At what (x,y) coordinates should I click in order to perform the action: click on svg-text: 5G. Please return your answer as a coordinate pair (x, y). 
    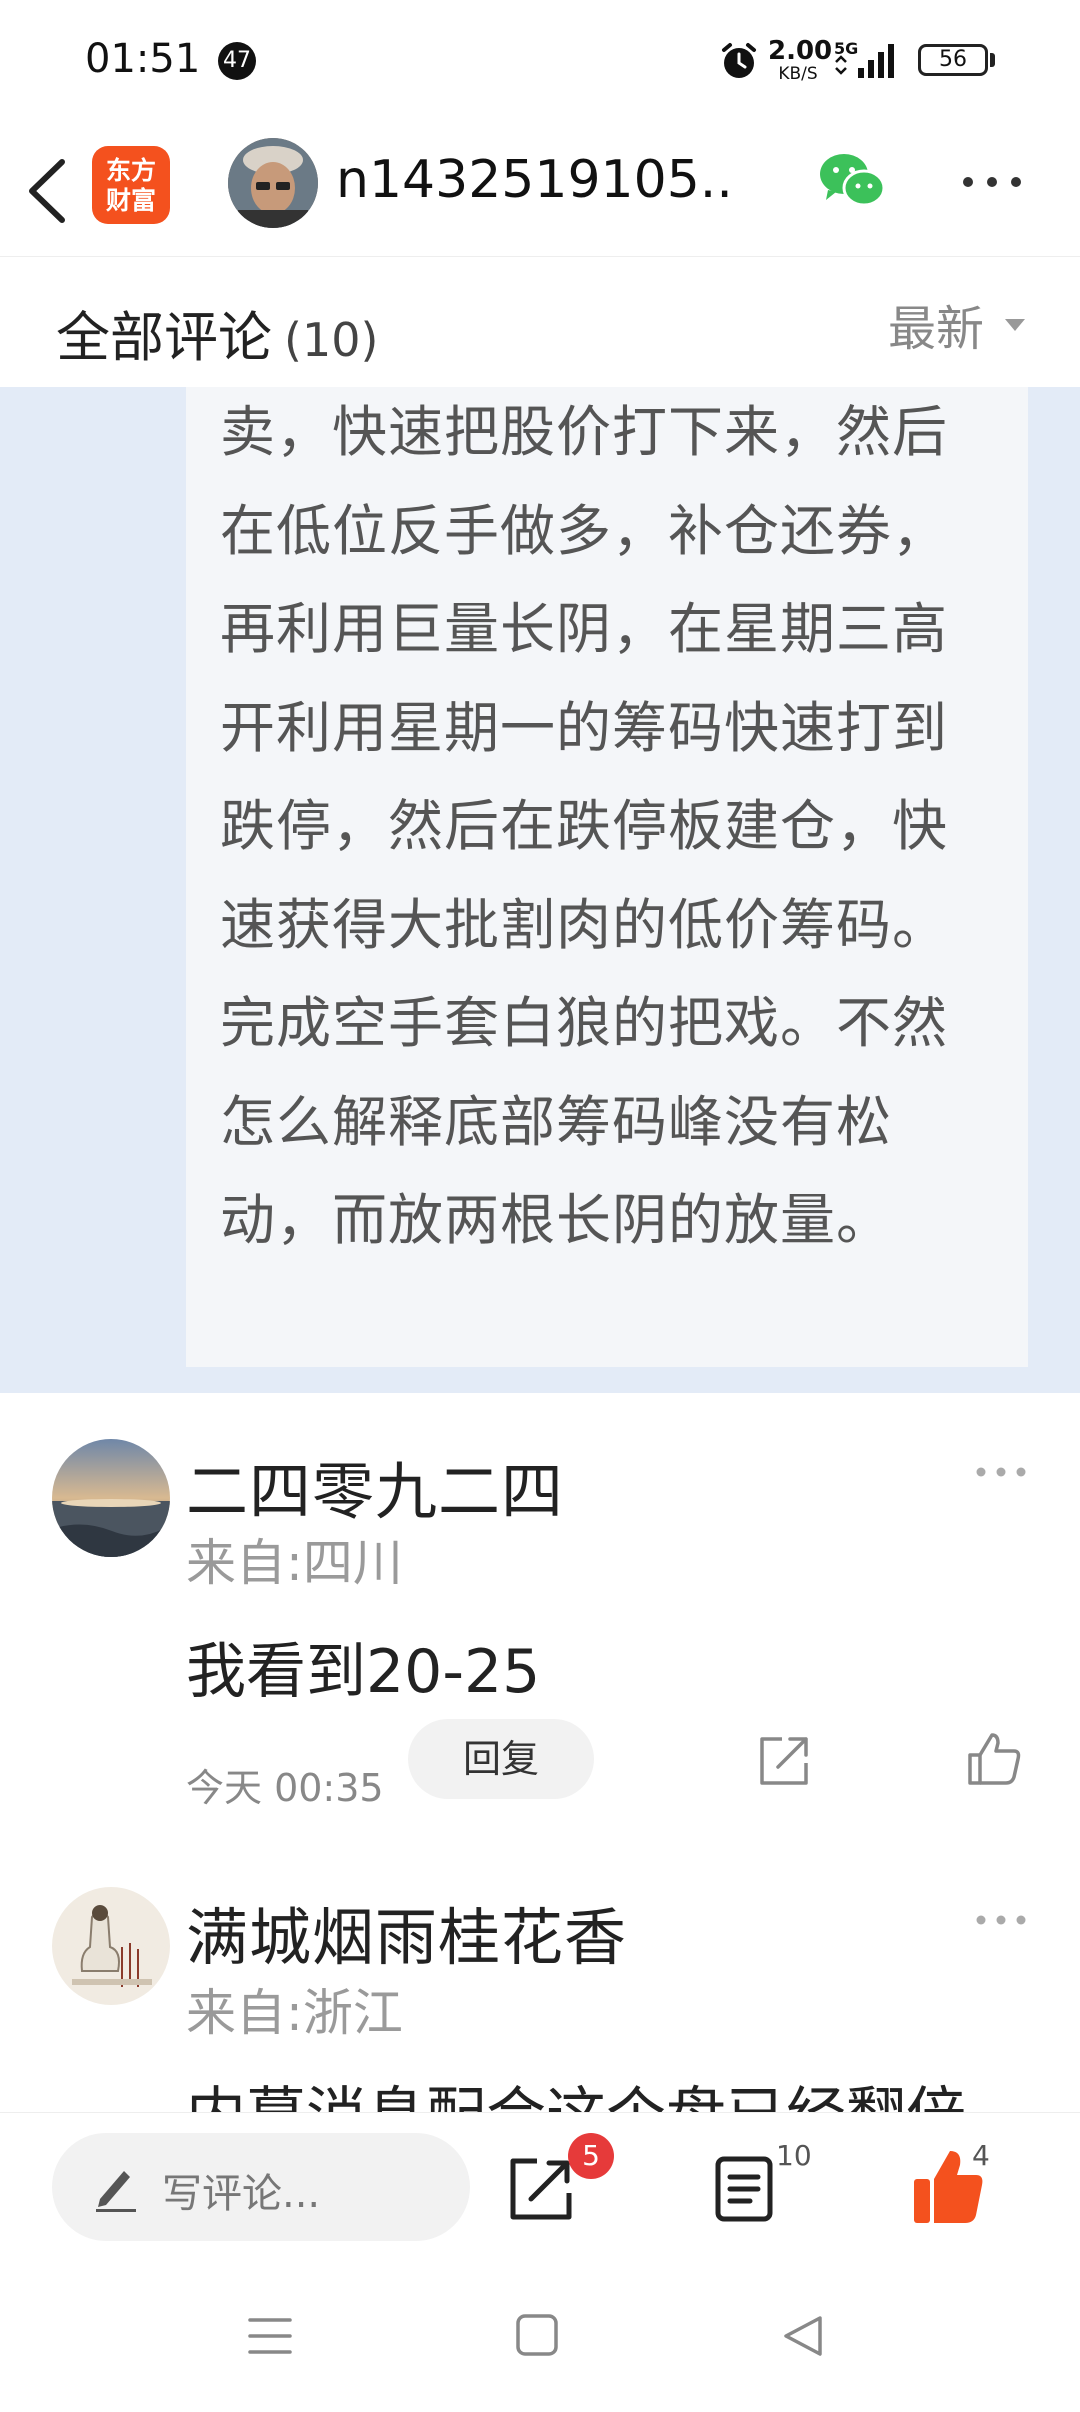
    Looking at the image, I should click on (846, 48).